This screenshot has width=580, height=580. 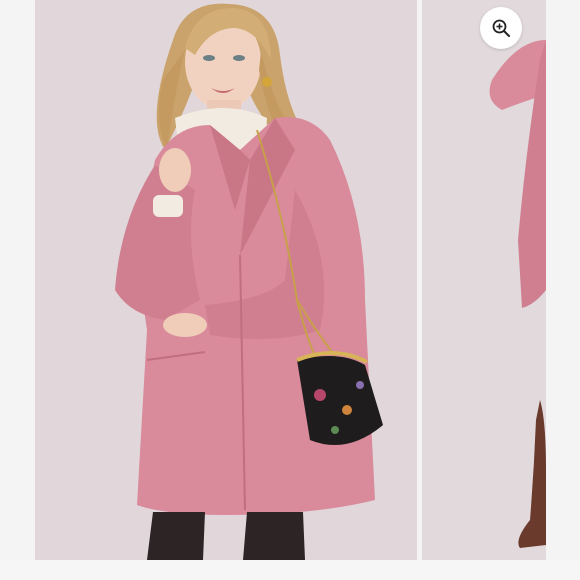 I want to click on gallery-footer-strip, so click(x=290, y=570).